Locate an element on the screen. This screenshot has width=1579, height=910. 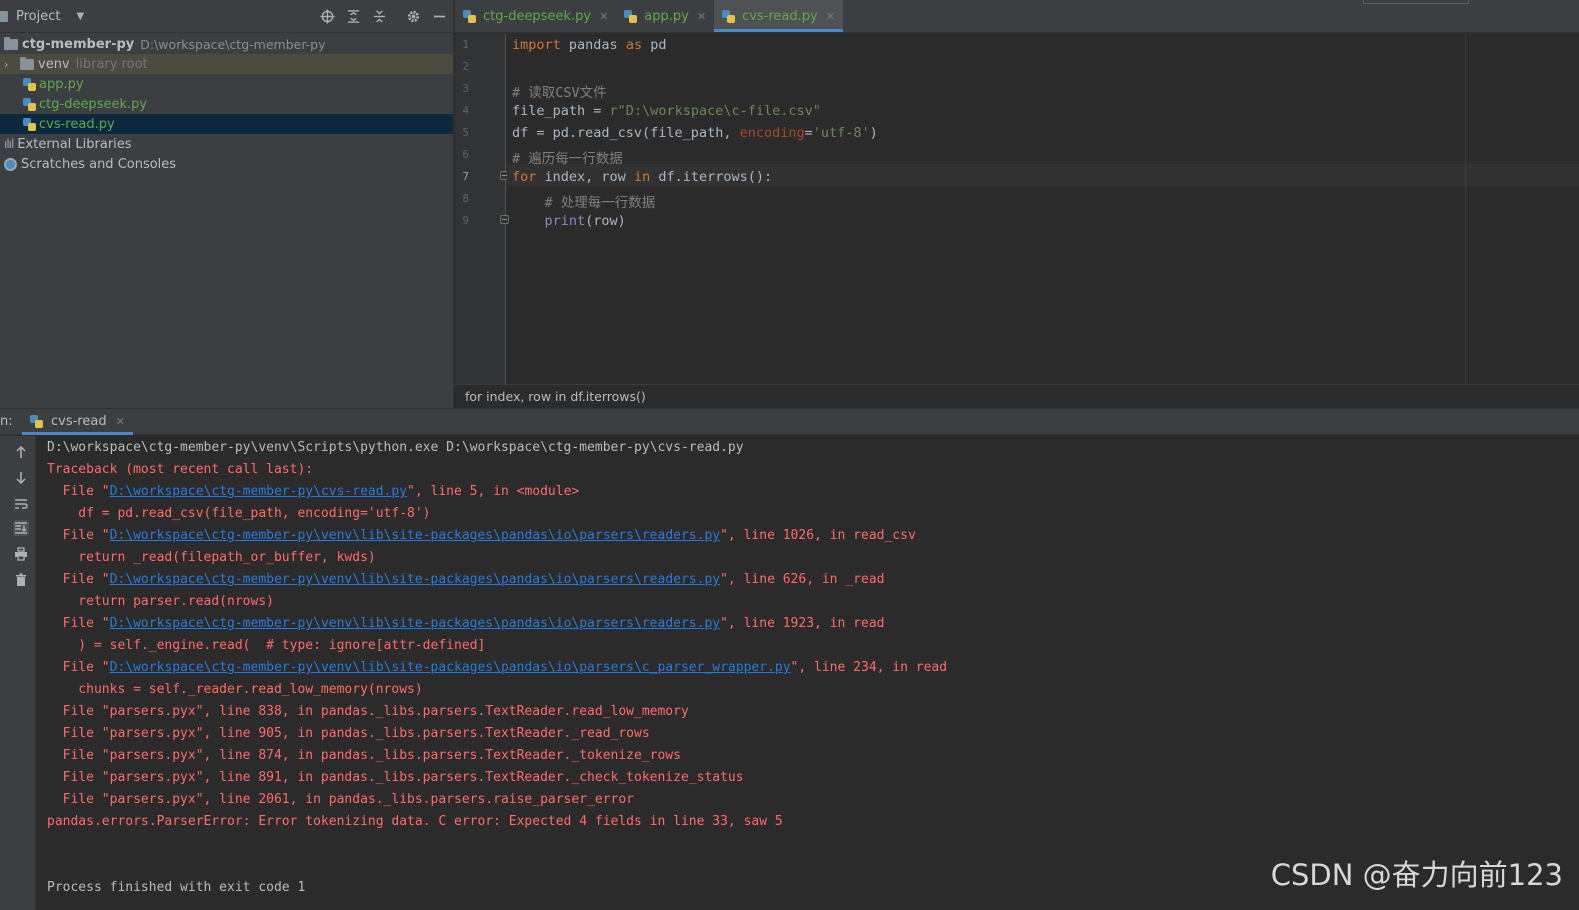
library-icon: ılıl is located at coordinates (9, 144).